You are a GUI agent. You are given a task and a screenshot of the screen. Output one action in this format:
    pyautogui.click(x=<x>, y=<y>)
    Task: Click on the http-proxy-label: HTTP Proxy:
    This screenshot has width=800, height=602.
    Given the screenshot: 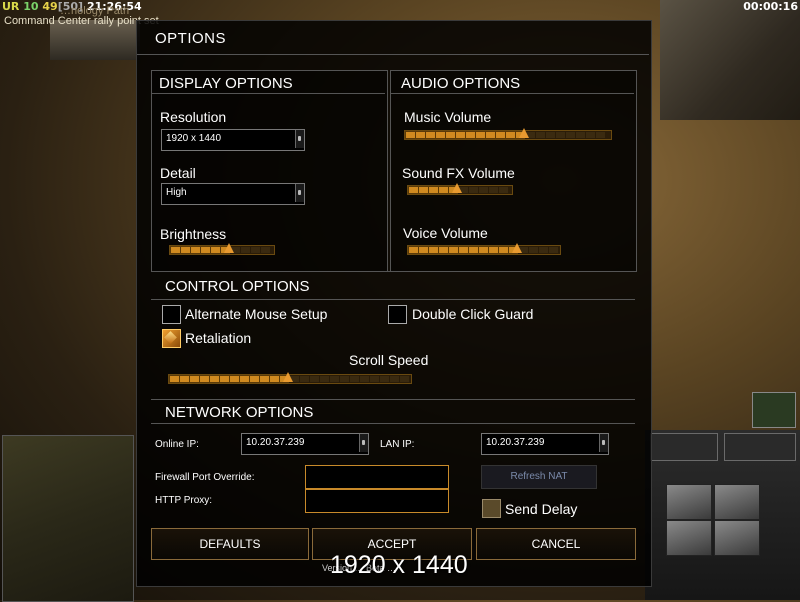 What is the action you would take?
    pyautogui.click(x=184, y=500)
    